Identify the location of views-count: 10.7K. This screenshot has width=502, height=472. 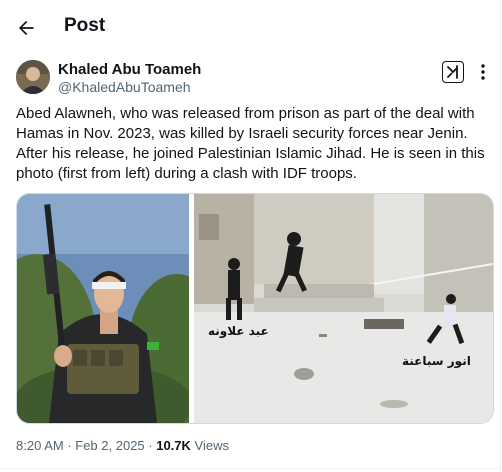
(173, 445).